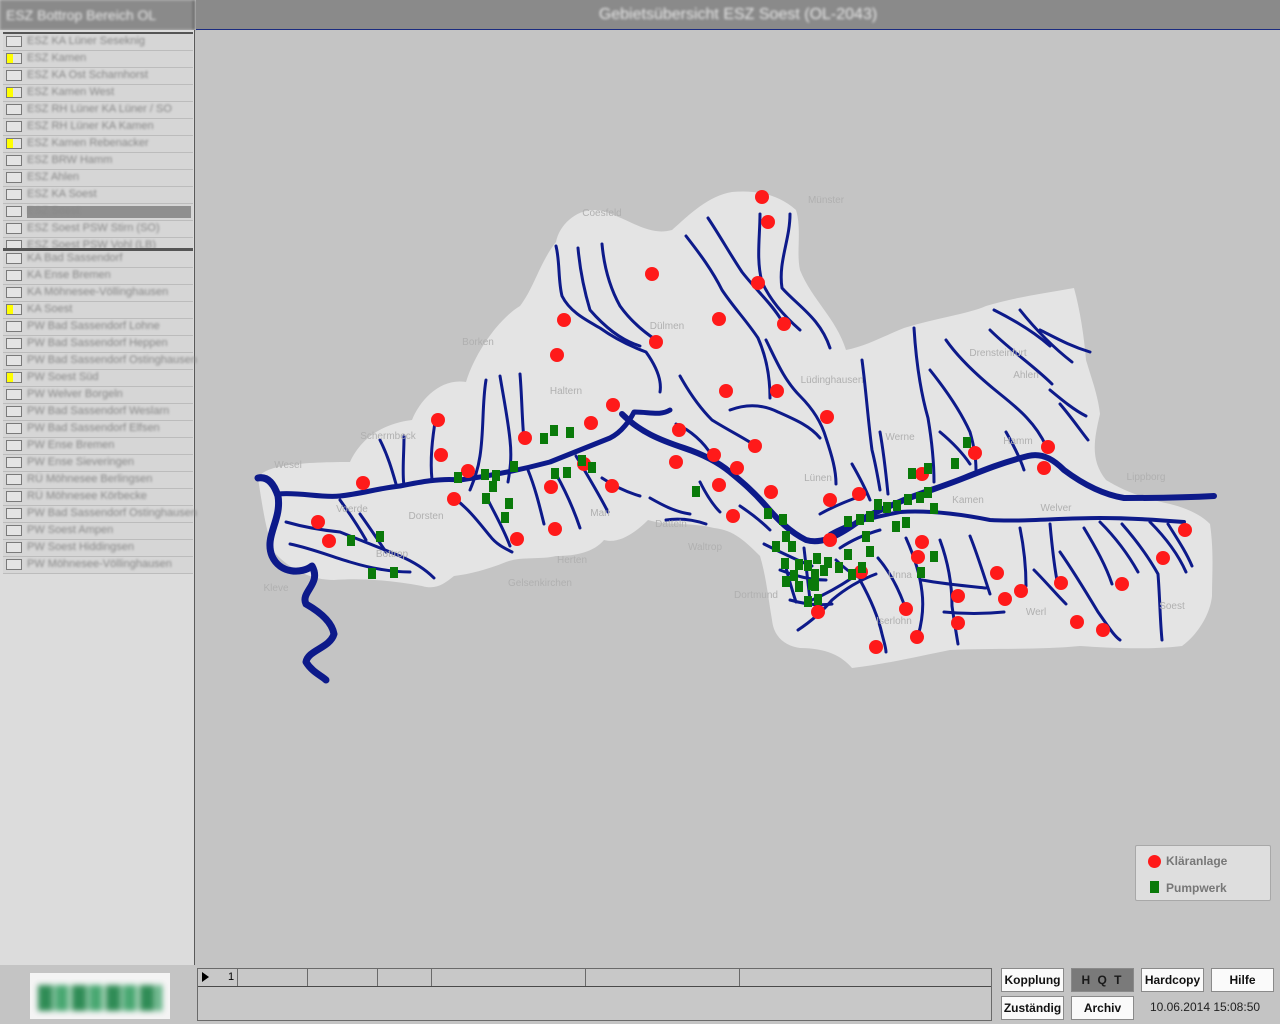 This screenshot has height=1024, width=1280. Describe the element at coordinates (98, 59) in the screenshot. I see `station-list-item: ESZ Kamen` at that location.